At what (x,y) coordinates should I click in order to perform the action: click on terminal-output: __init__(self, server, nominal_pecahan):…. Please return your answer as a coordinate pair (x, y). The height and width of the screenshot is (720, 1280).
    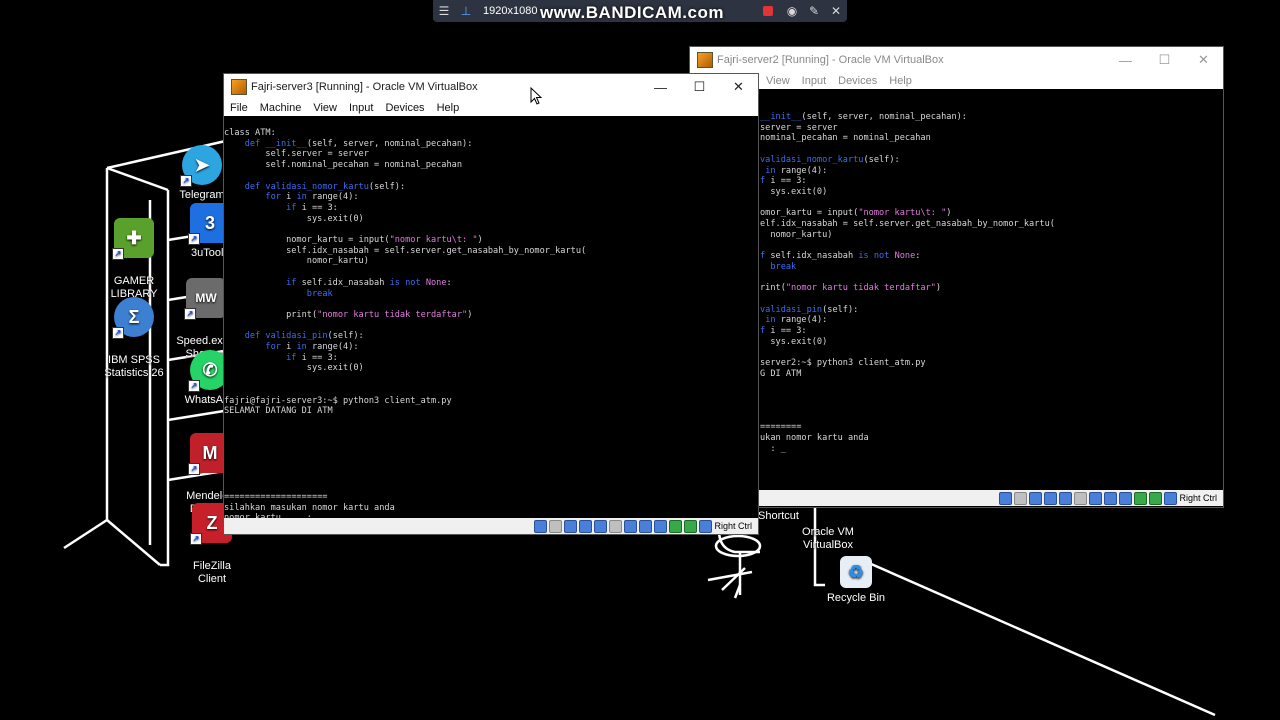
    Looking at the image, I should click on (907, 283).